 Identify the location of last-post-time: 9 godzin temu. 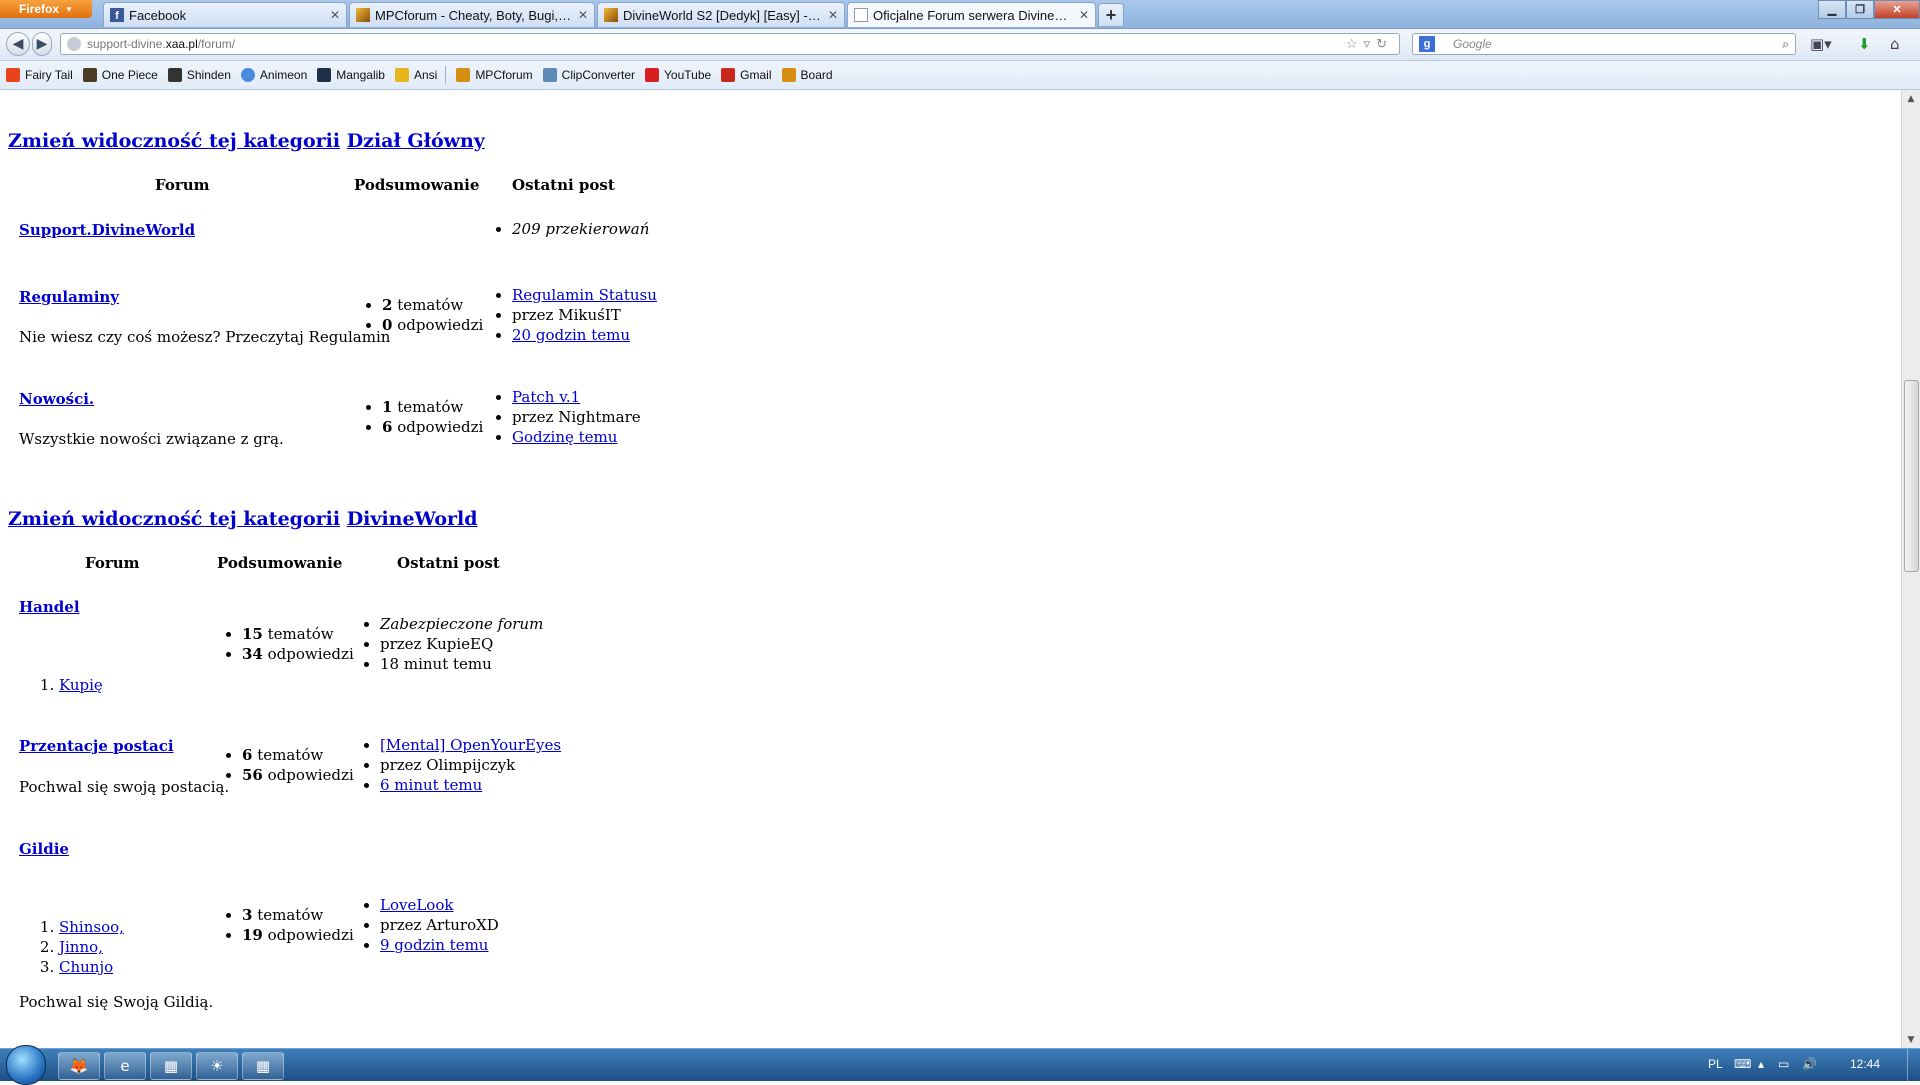
(439, 945).